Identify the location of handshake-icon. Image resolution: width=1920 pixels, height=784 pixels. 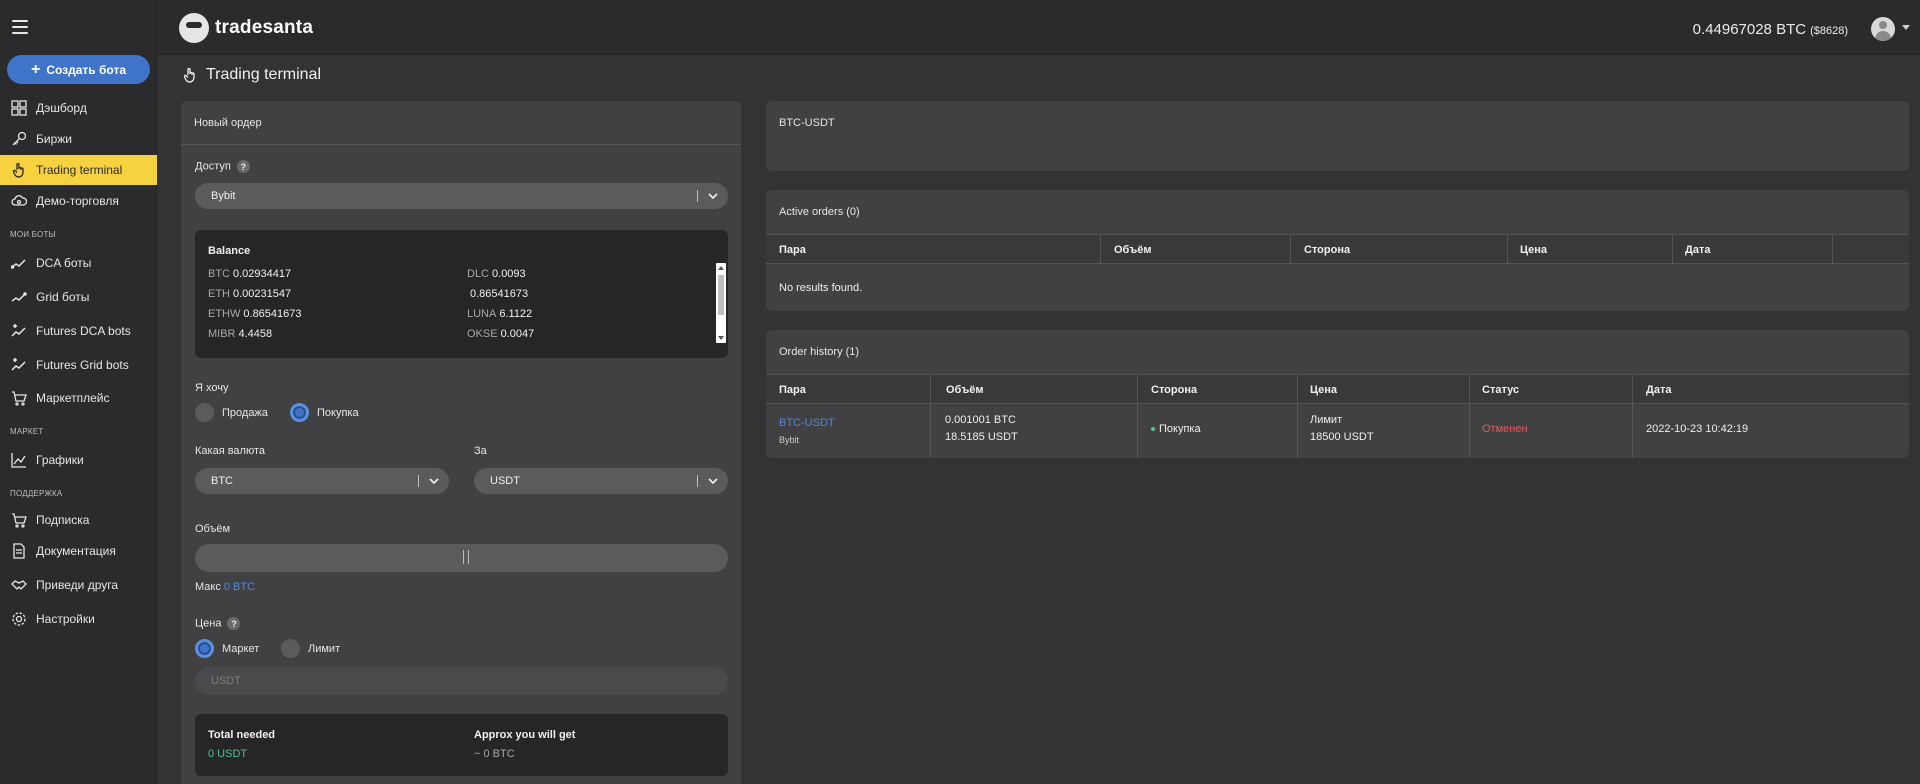
(19, 585).